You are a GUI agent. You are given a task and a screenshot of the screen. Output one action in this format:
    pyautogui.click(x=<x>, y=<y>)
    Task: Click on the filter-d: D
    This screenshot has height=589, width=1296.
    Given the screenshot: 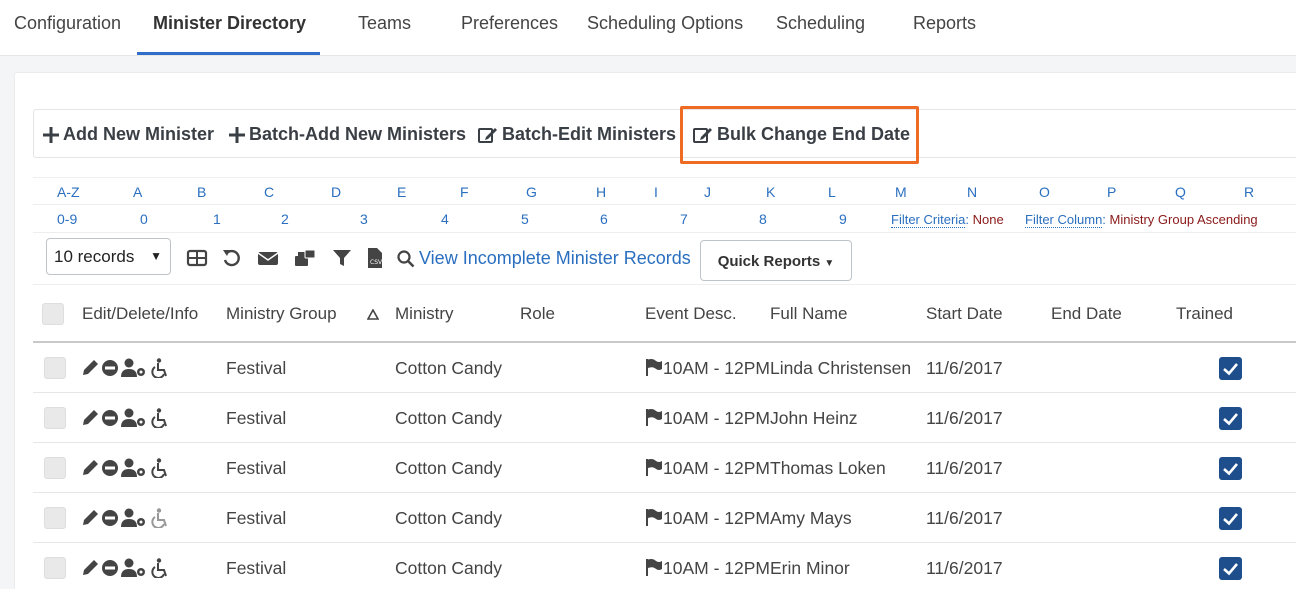 What is the action you would take?
    pyautogui.click(x=336, y=192)
    